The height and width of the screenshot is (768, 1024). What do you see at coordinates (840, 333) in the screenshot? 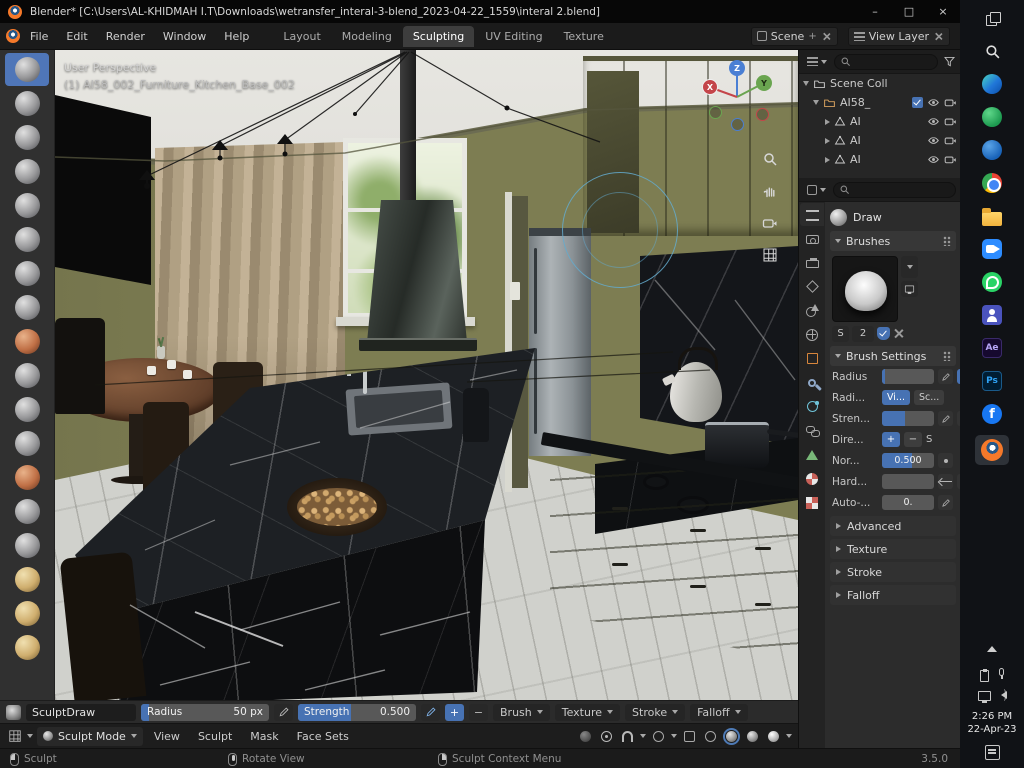
I see `size-label: S` at bounding box center [840, 333].